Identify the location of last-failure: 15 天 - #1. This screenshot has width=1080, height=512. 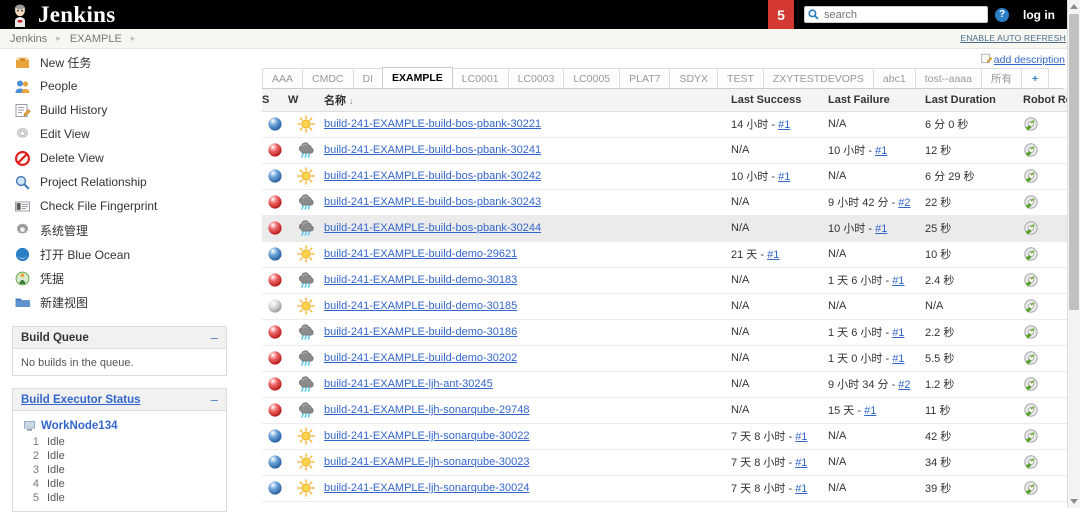
(876, 410).